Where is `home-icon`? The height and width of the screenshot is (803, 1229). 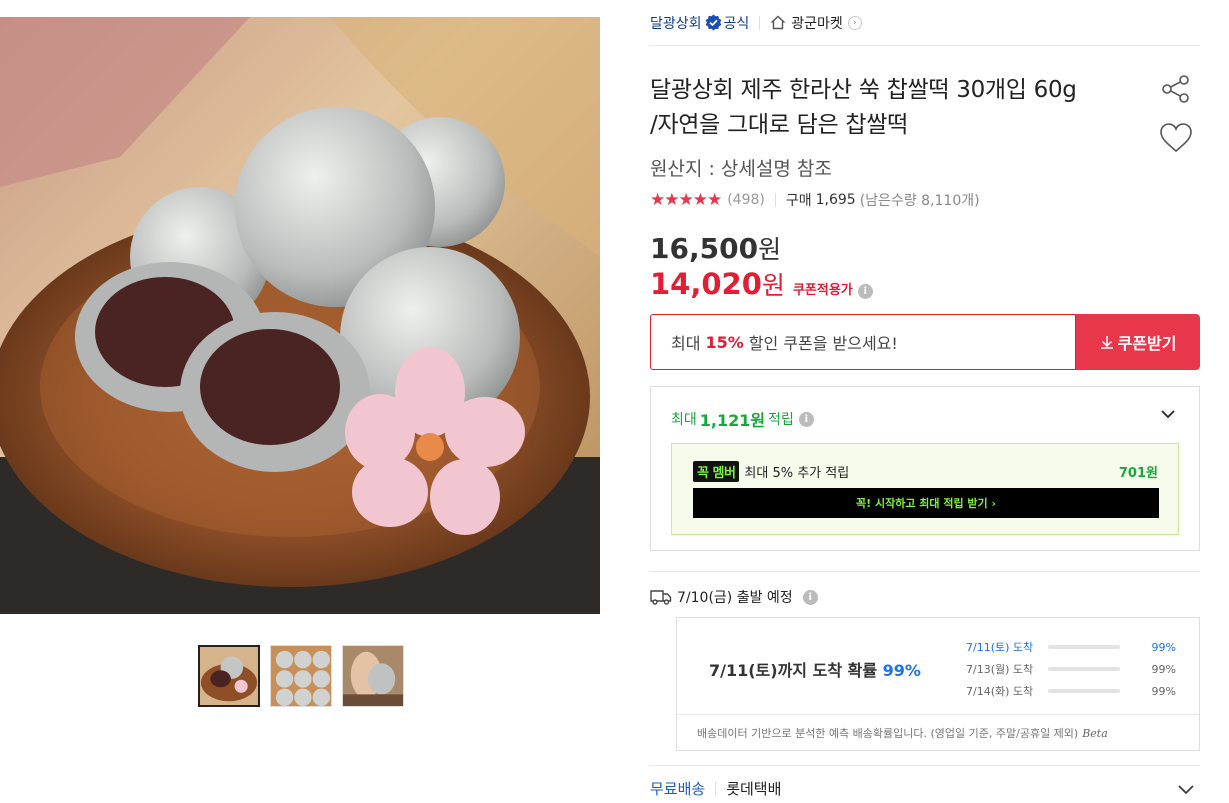
home-icon is located at coordinates (778, 22).